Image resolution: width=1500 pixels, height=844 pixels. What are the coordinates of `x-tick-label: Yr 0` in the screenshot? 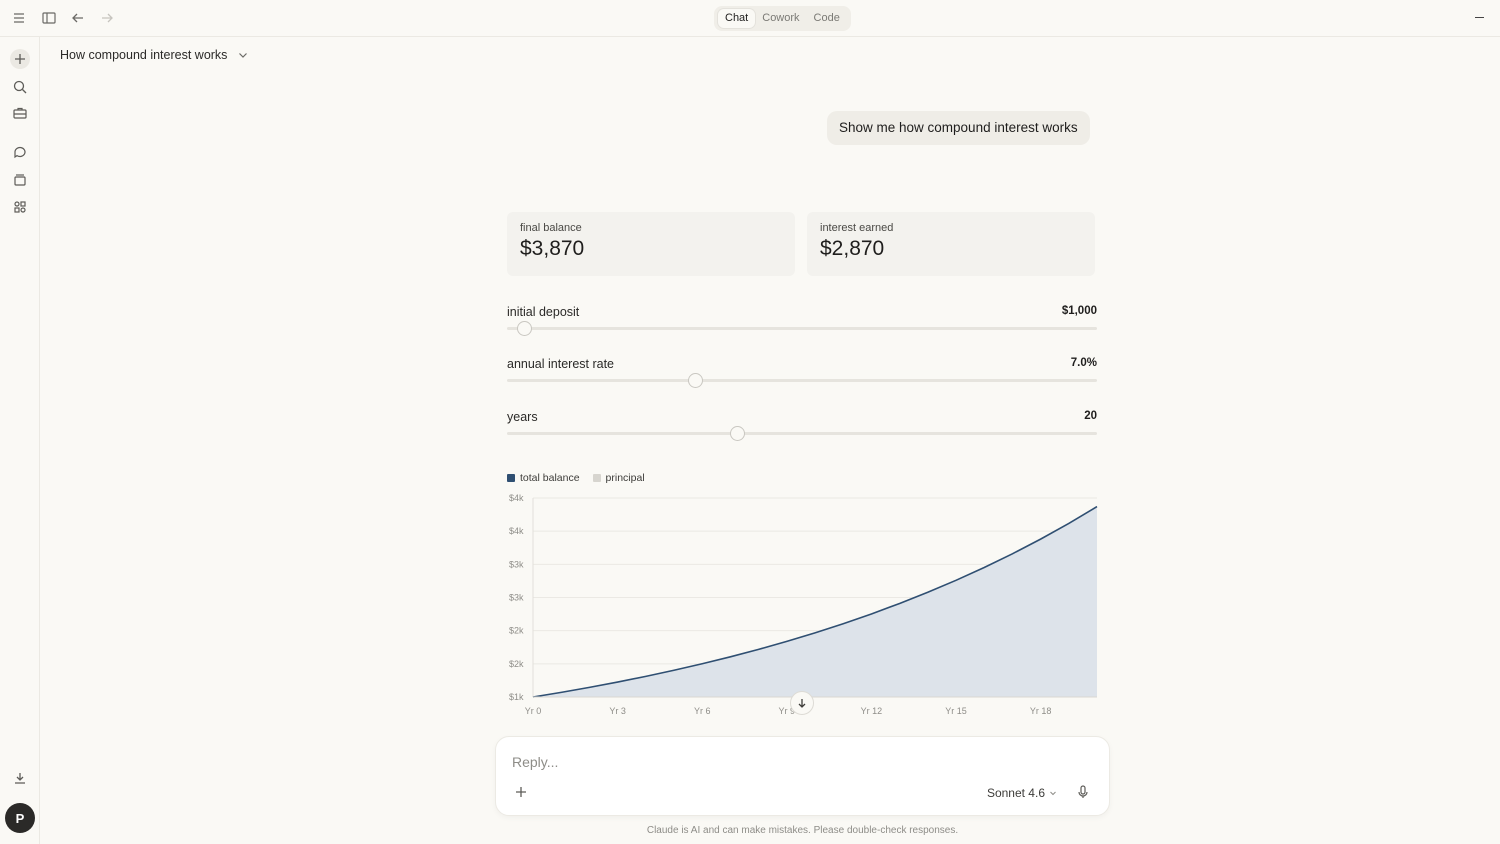 It's located at (533, 711).